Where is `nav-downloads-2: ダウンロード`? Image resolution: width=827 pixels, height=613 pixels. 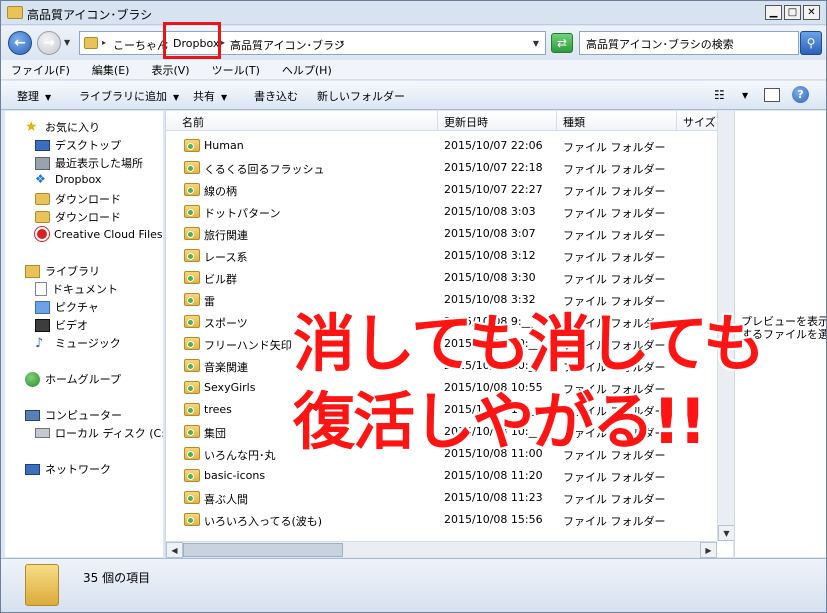
nav-downloads-2: ダウンロード is located at coordinates (78, 217).